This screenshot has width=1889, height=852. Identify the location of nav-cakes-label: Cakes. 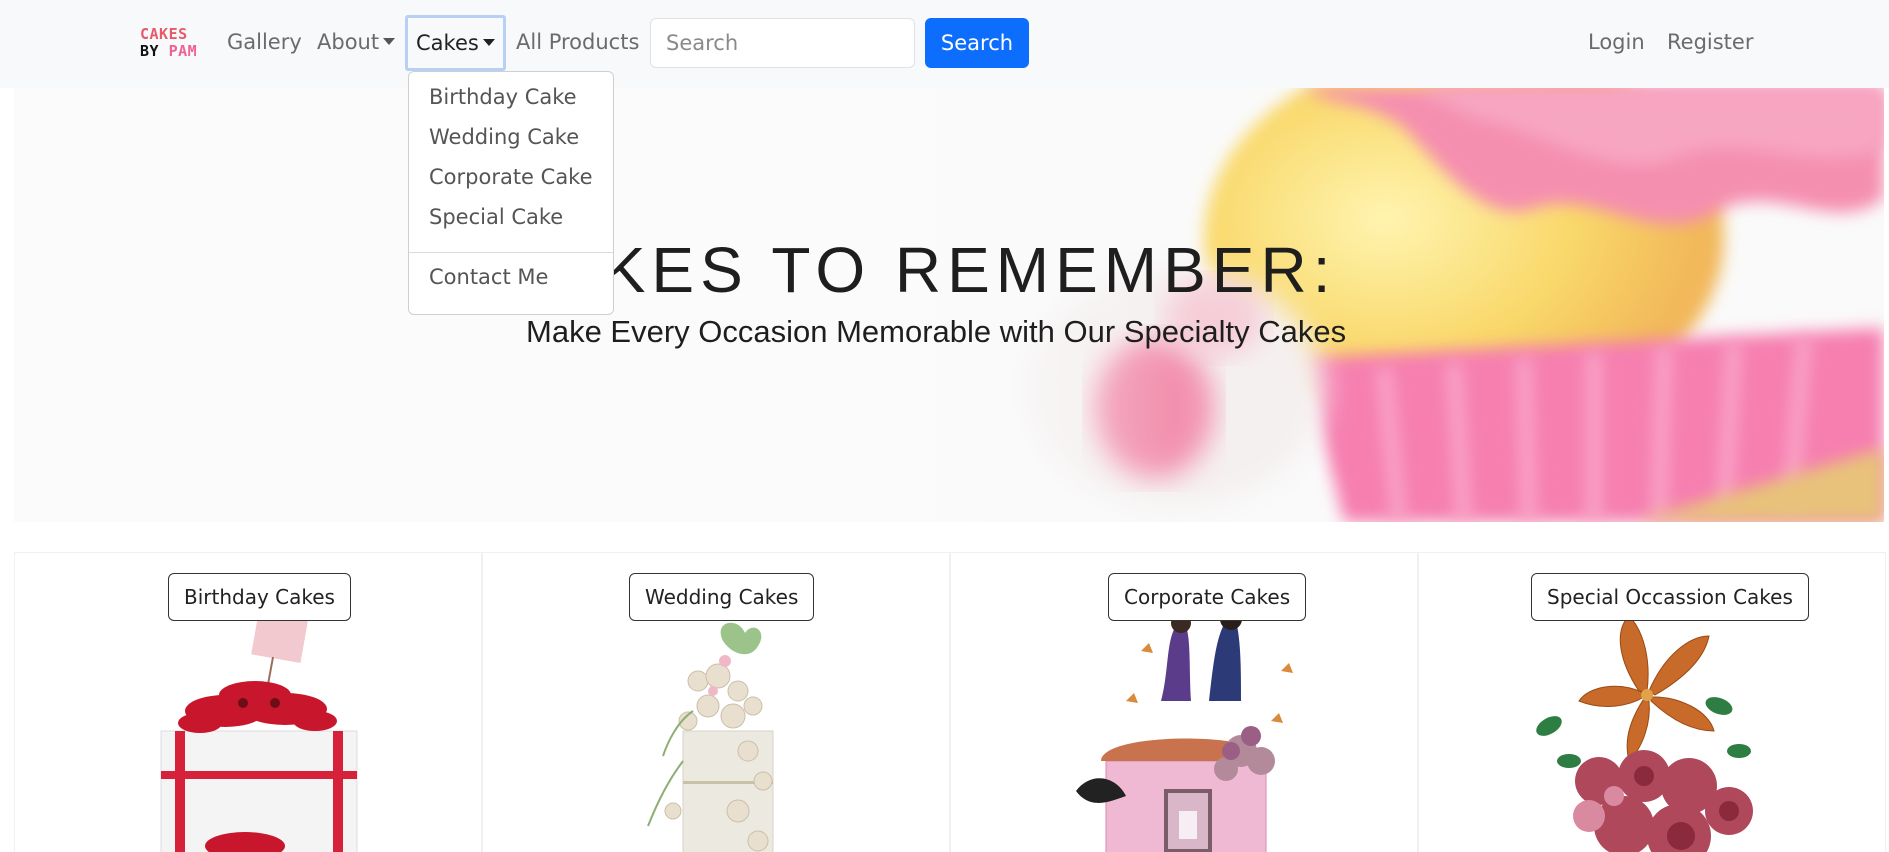
(447, 43).